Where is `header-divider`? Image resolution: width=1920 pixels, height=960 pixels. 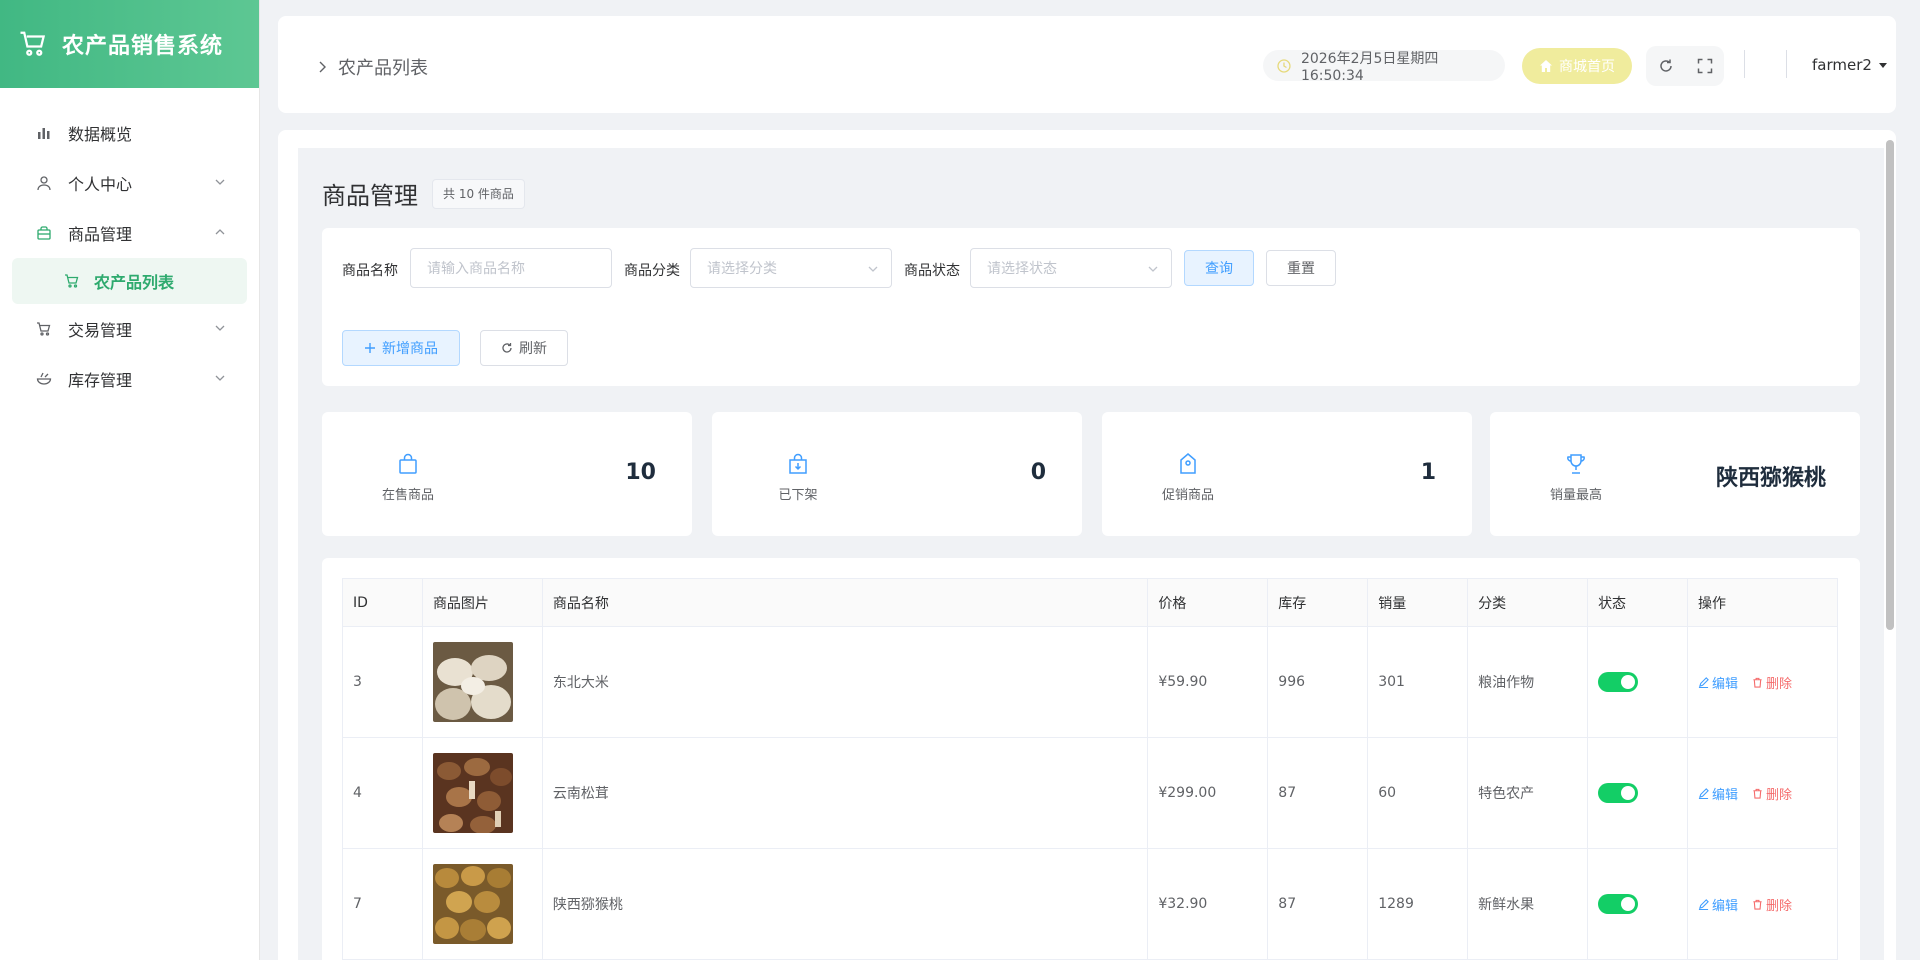 header-divider is located at coordinates (1786, 64).